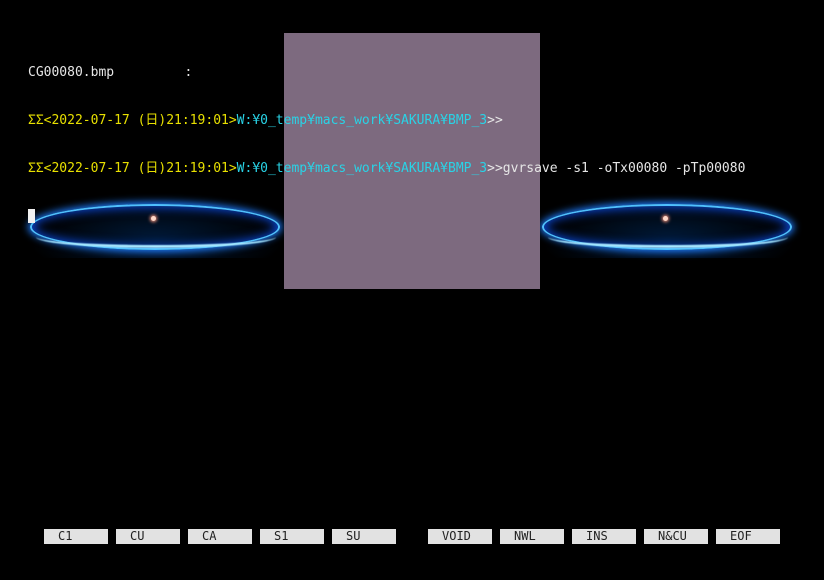  I want to click on console-input-line, so click(386, 217).